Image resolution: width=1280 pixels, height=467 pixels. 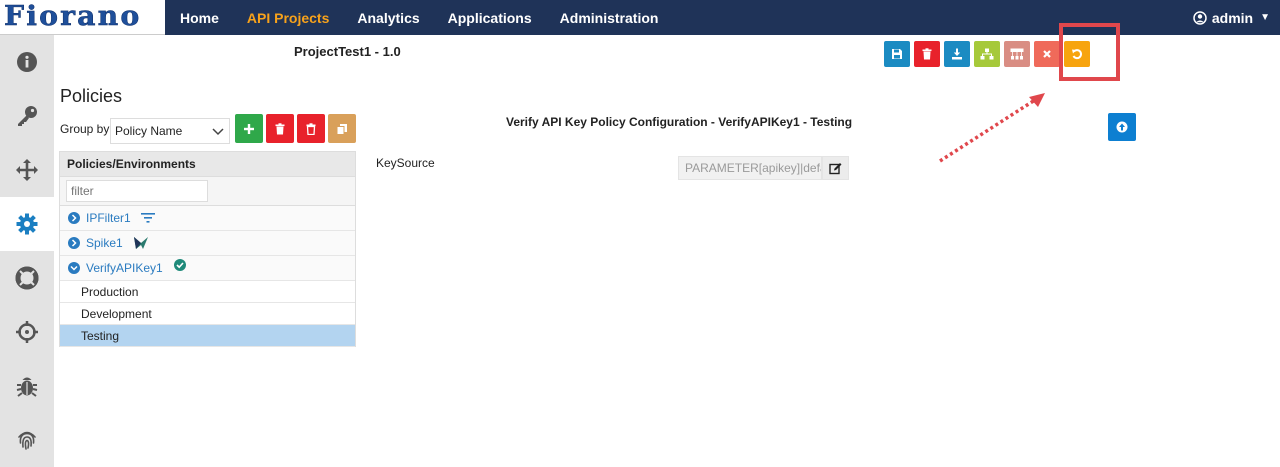 What do you see at coordinates (1200, 17) in the screenshot?
I see `user-circle-icon` at bounding box center [1200, 17].